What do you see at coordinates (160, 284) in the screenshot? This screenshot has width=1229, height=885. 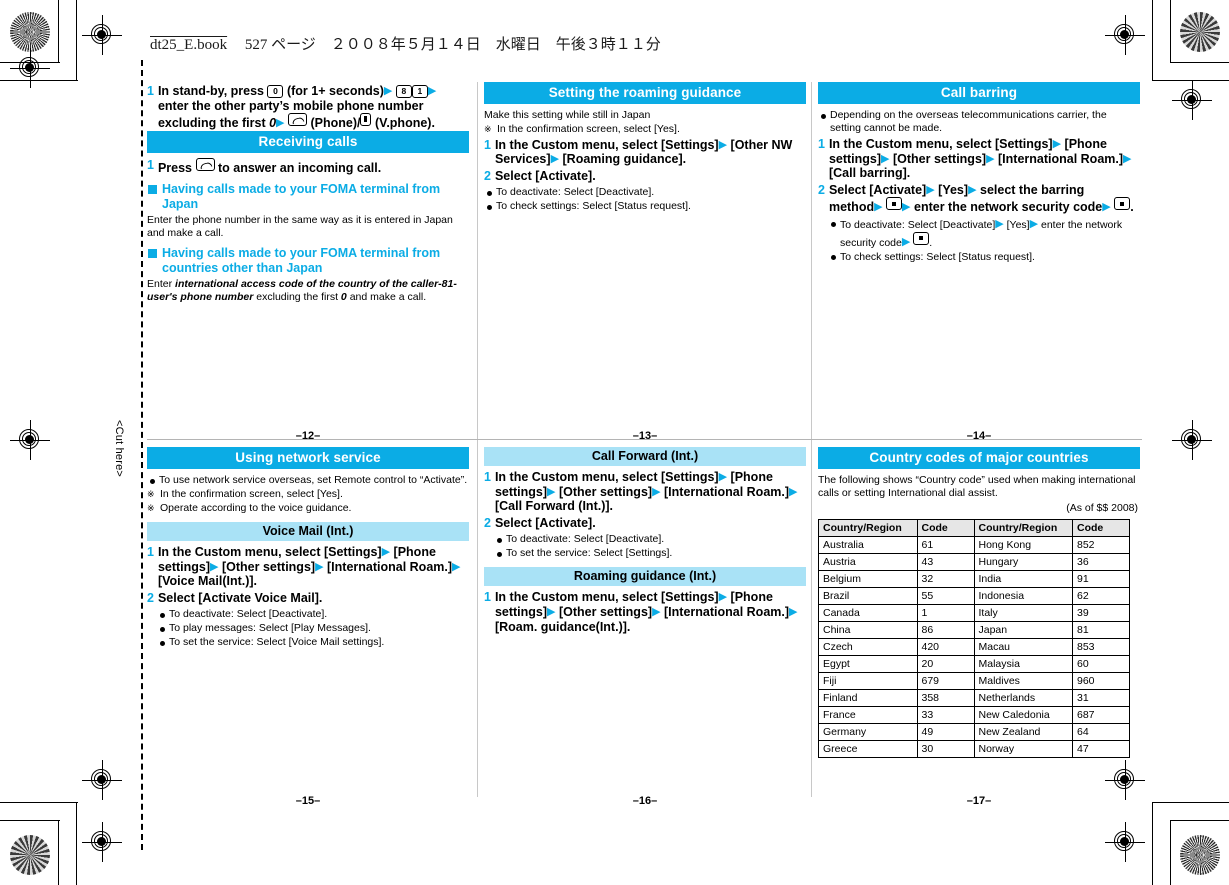 I see `body-part: Enter` at bounding box center [160, 284].